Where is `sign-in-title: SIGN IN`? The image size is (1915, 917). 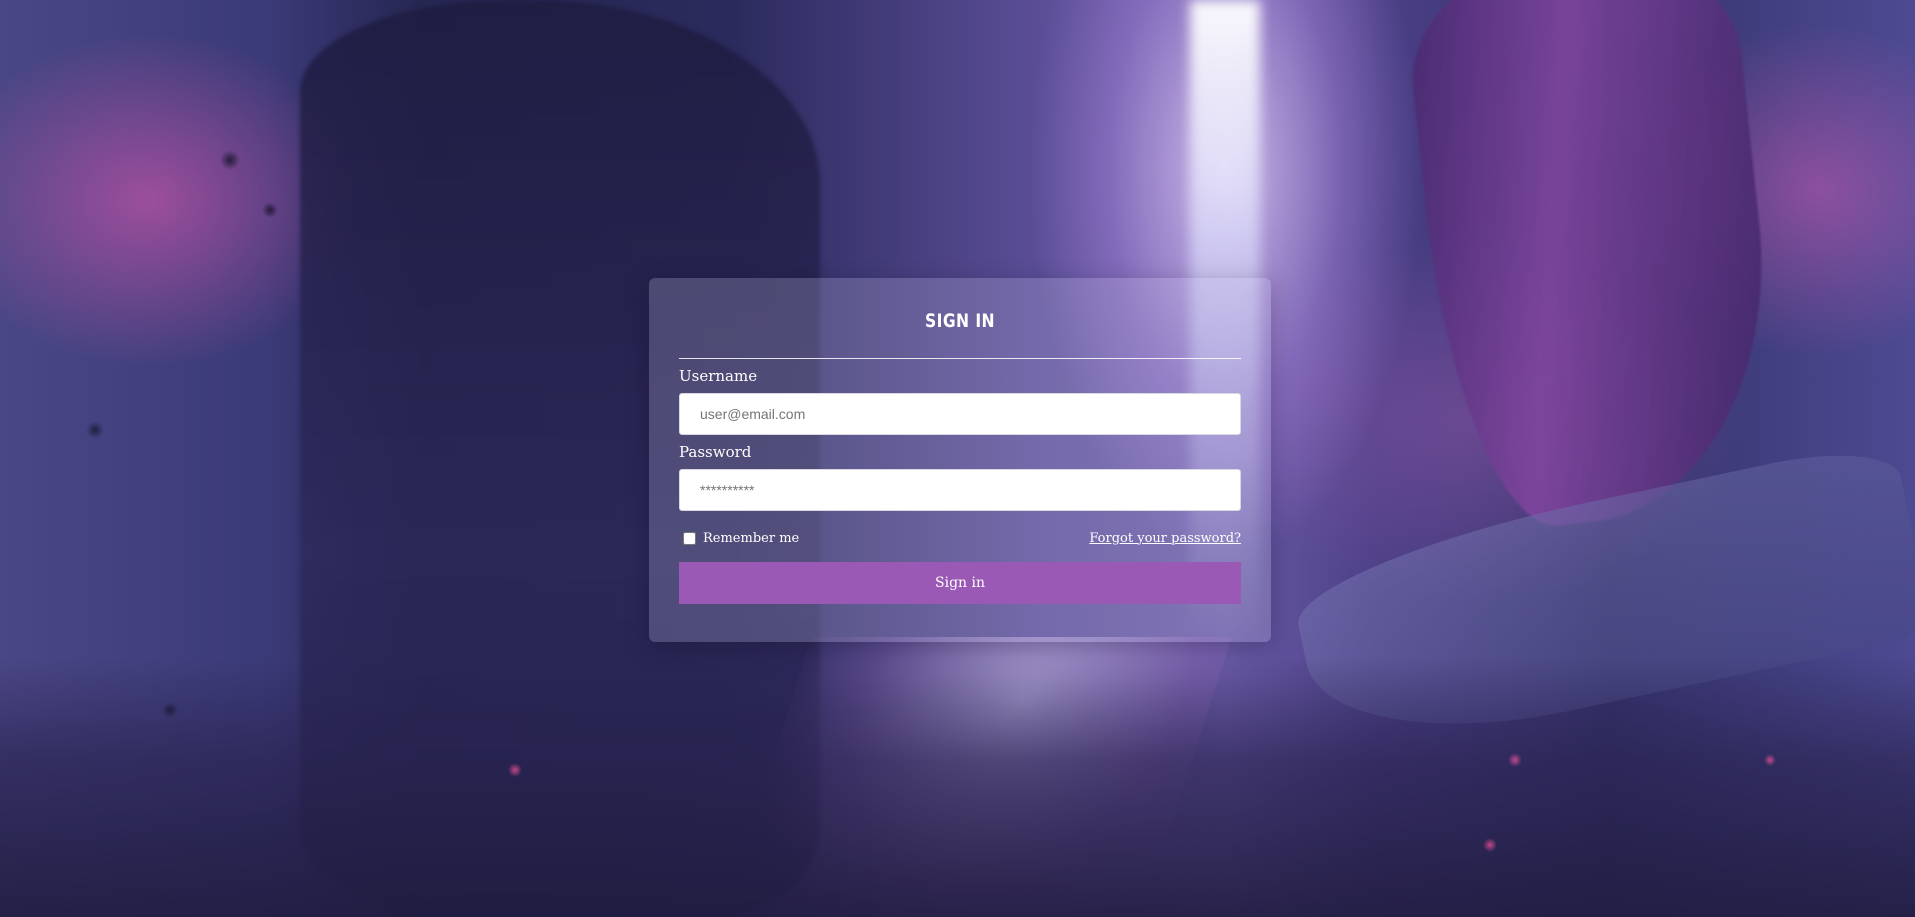
sign-in-title: SIGN IN is located at coordinates (960, 321).